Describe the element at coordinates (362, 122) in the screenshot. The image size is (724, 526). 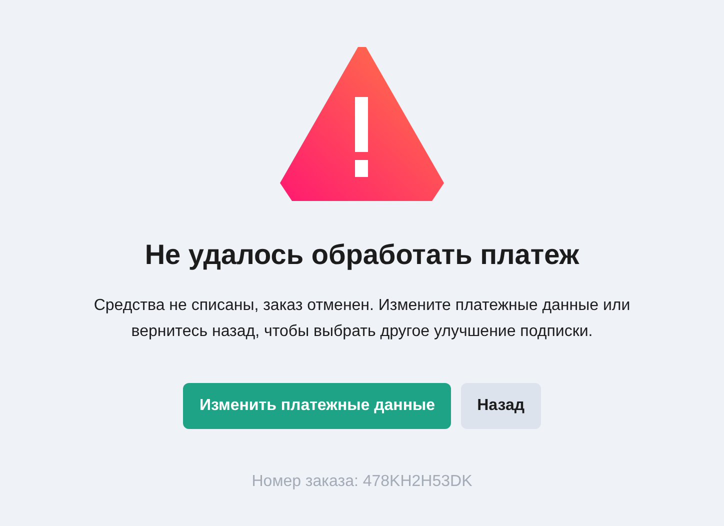
I see `warning-icon` at that location.